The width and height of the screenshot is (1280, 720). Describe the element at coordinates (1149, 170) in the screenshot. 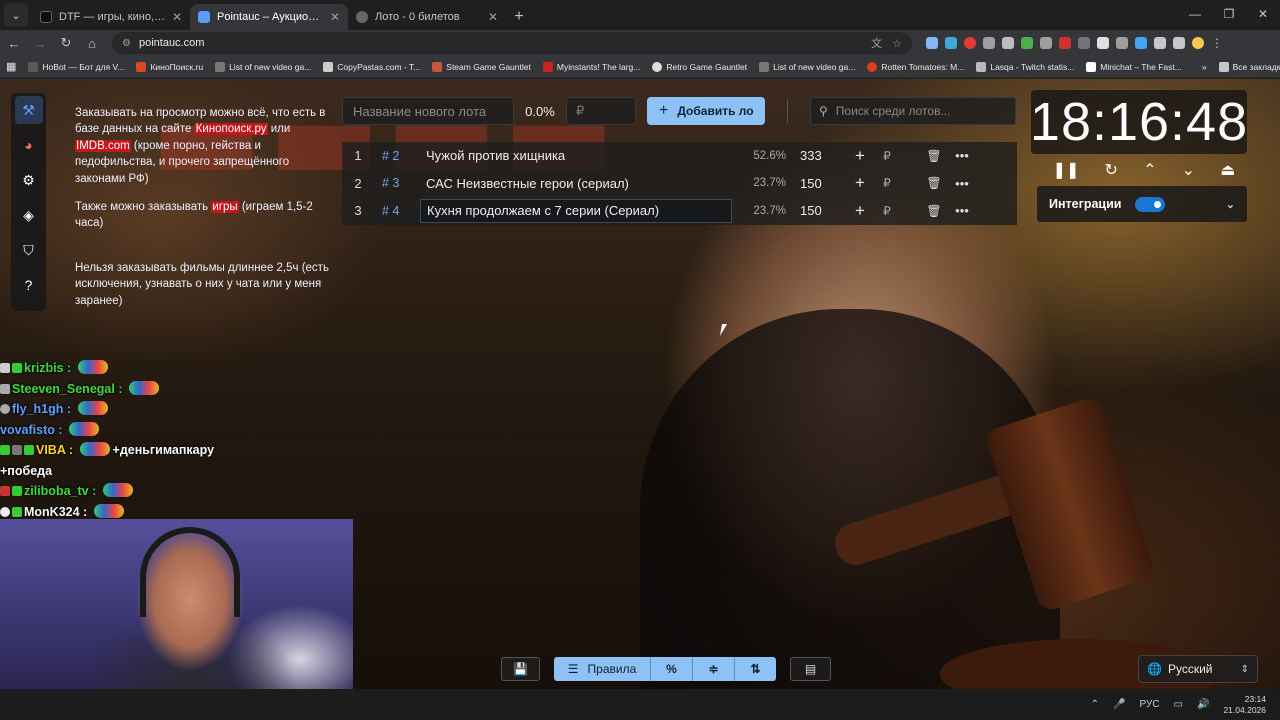

I see `chevron-up-icon: ⌃` at that location.